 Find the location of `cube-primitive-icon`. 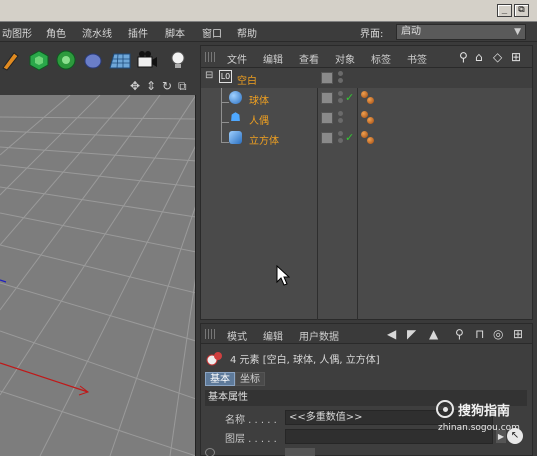

cube-primitive-icon is located at coordinates (39, 60).